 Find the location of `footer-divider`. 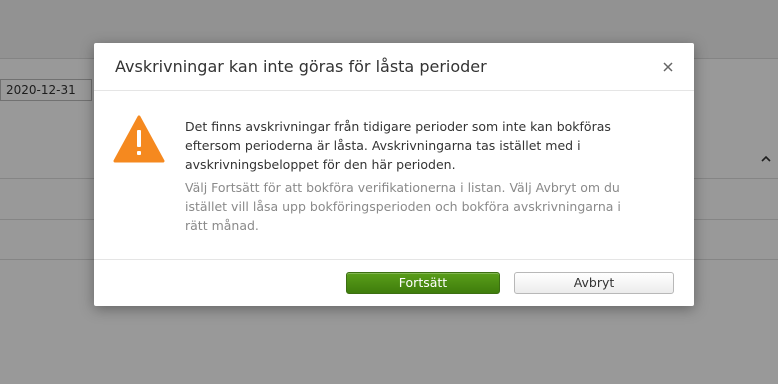

footer-divider is located at coordinates (394, 259).